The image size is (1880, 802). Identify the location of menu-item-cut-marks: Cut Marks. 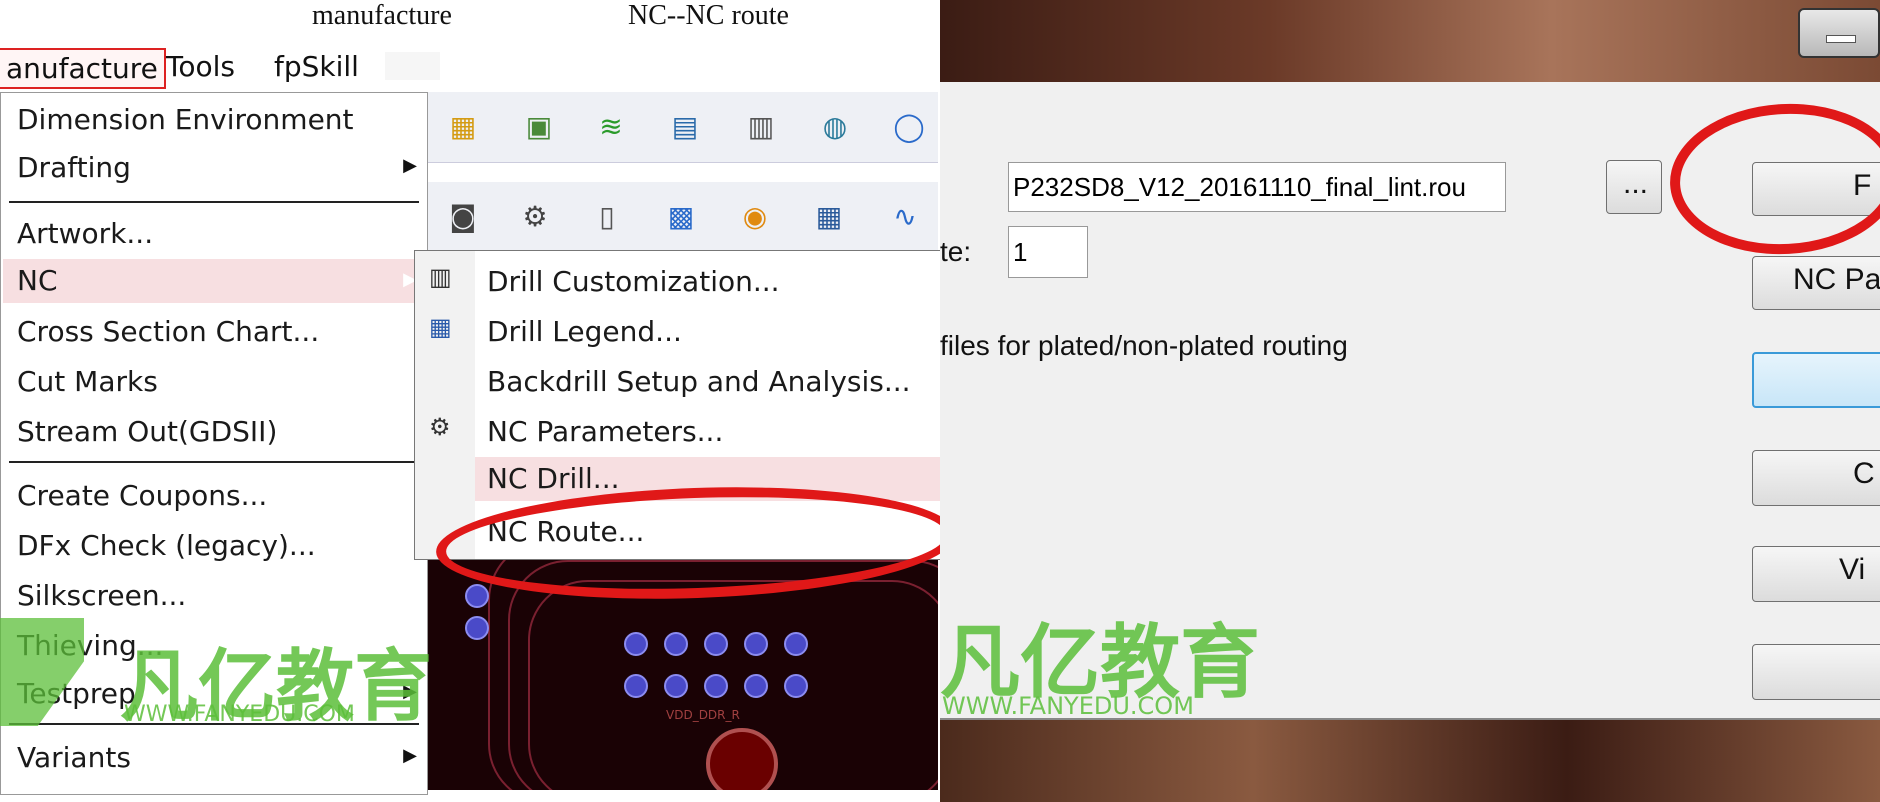
(87, 381).